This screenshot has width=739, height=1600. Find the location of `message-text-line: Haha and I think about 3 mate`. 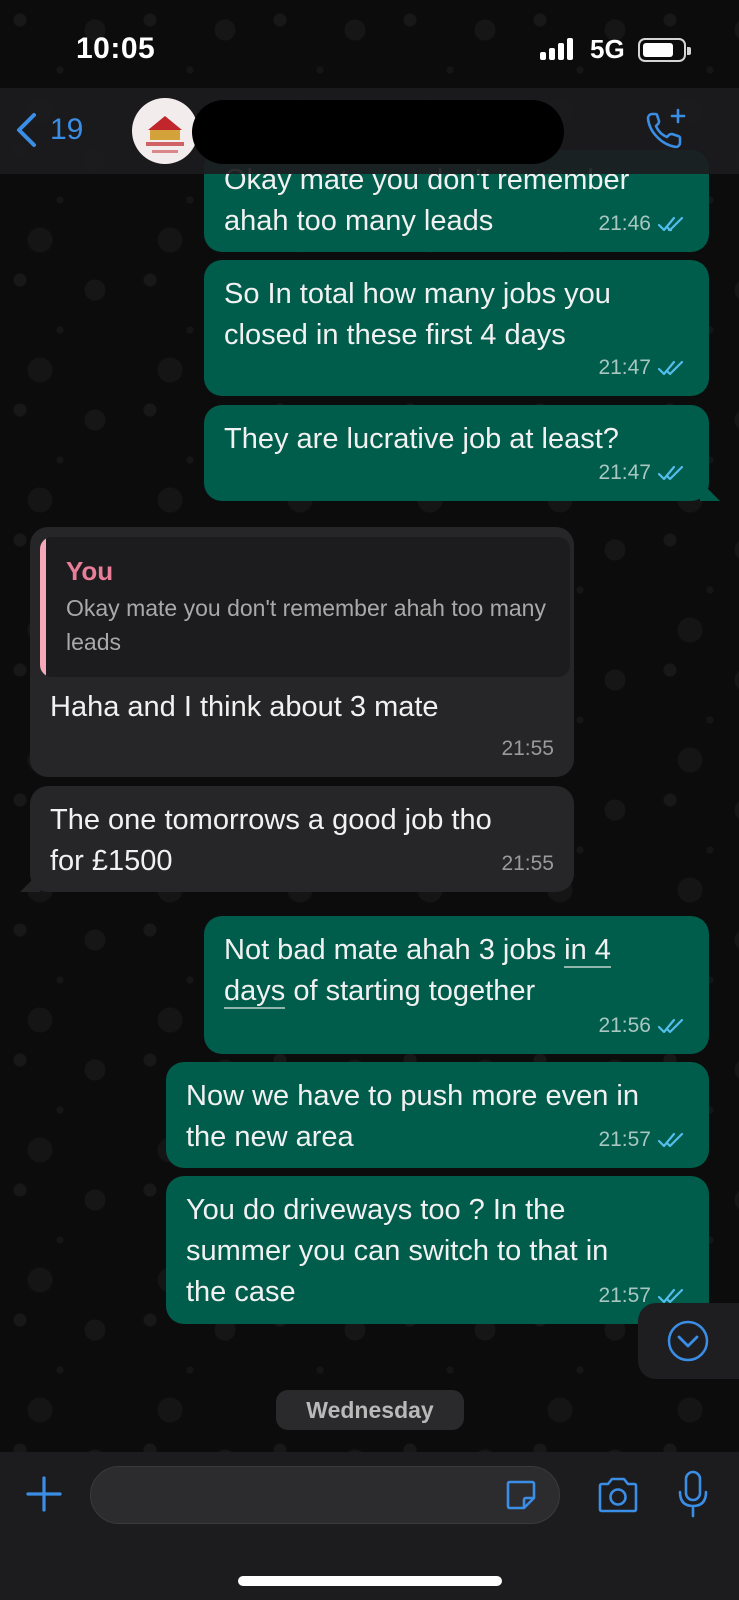

message-text-line: Haha and I think about 3 mate is located at coordinates (244, 707).